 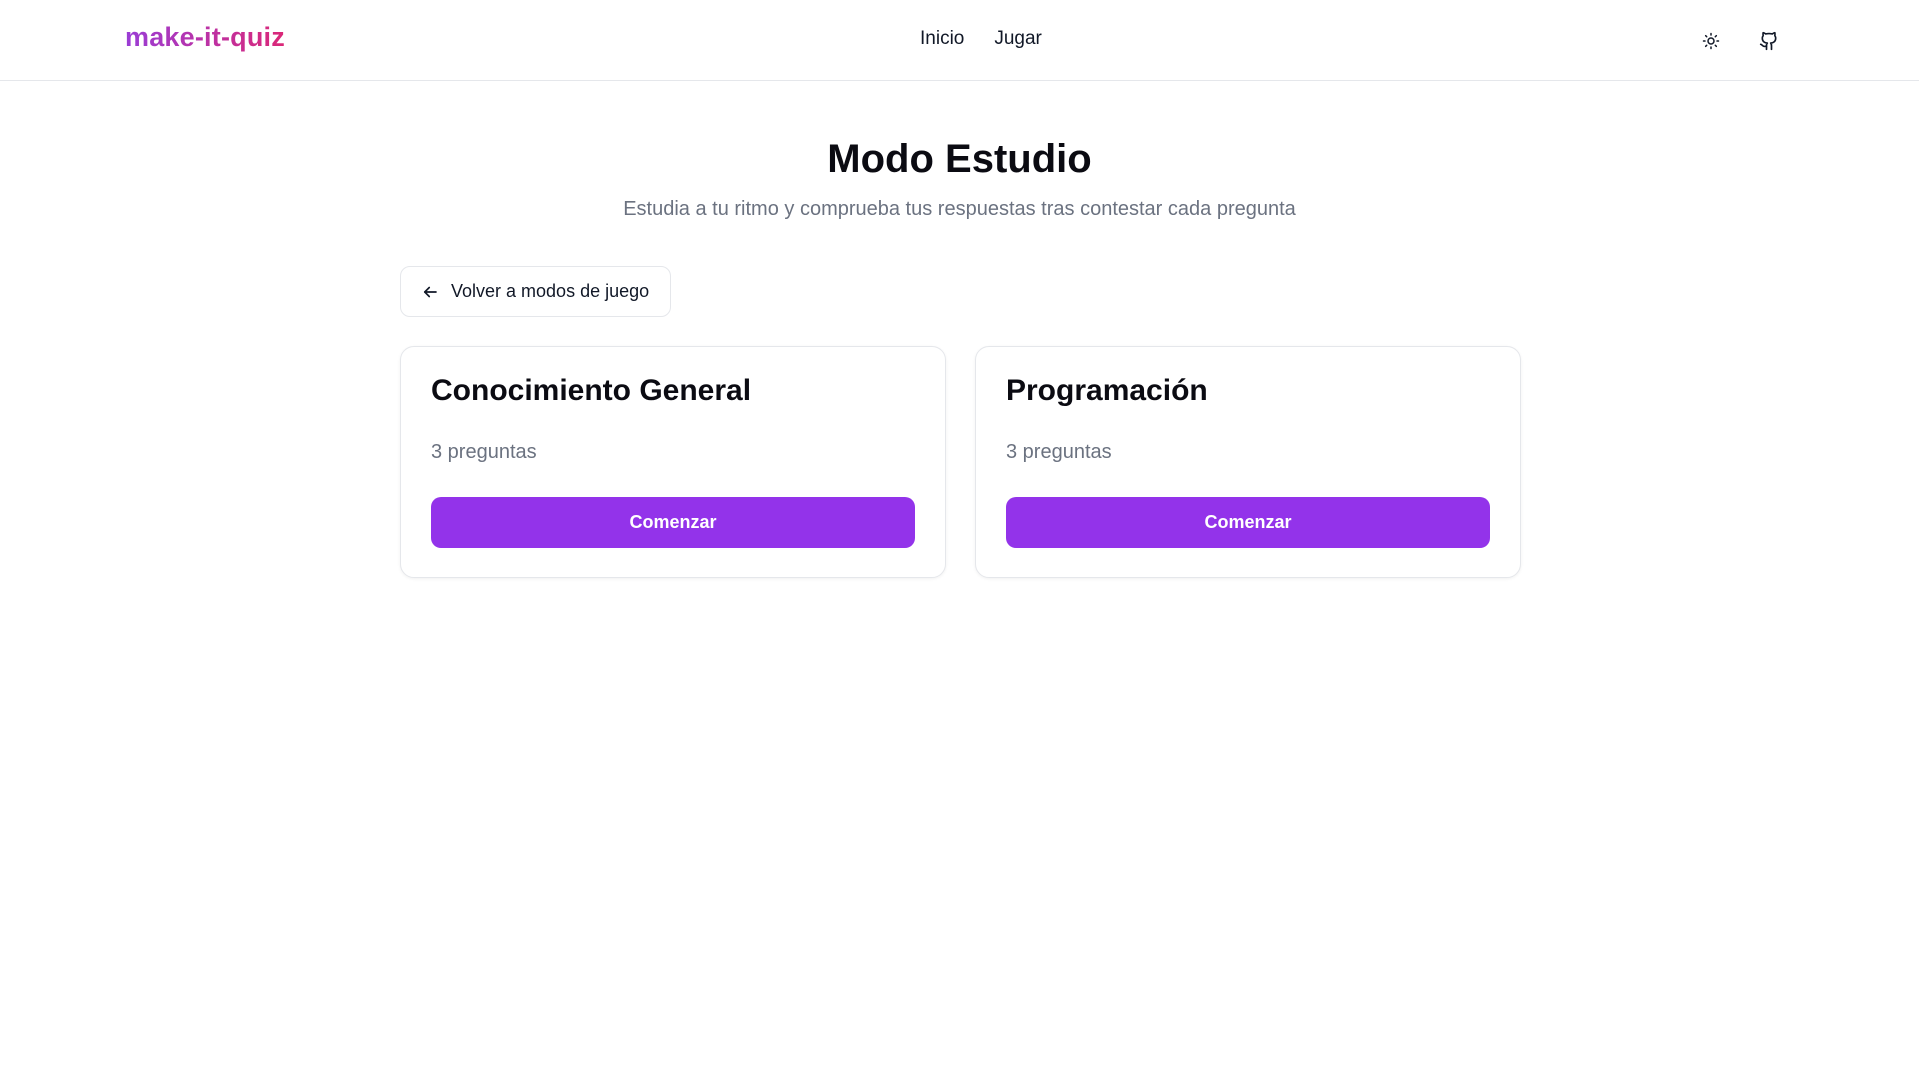 What do you see at coordinates (942, 39) in the screenshot?
I see `nav-link-inicio: Inicio` at bounding box center [942, 39].